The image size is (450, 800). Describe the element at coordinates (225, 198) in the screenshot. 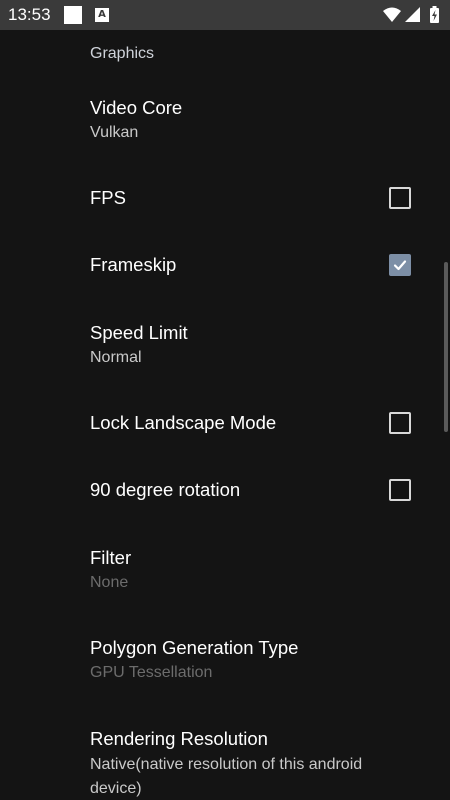

I see `pref-fps: FPS` at that location.